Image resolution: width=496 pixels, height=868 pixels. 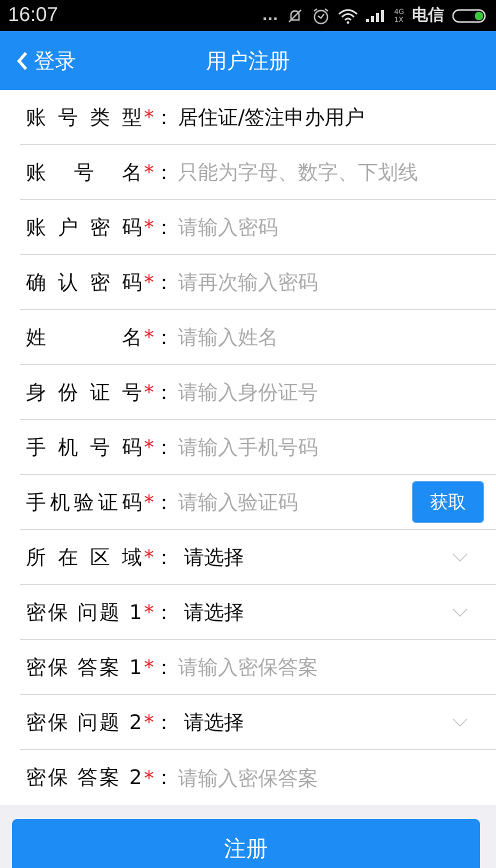 What do you see at coordinates (83, 612) in the screenshot?
I see `field-label: 密保 问题 1` at bounding box center [83, 612].